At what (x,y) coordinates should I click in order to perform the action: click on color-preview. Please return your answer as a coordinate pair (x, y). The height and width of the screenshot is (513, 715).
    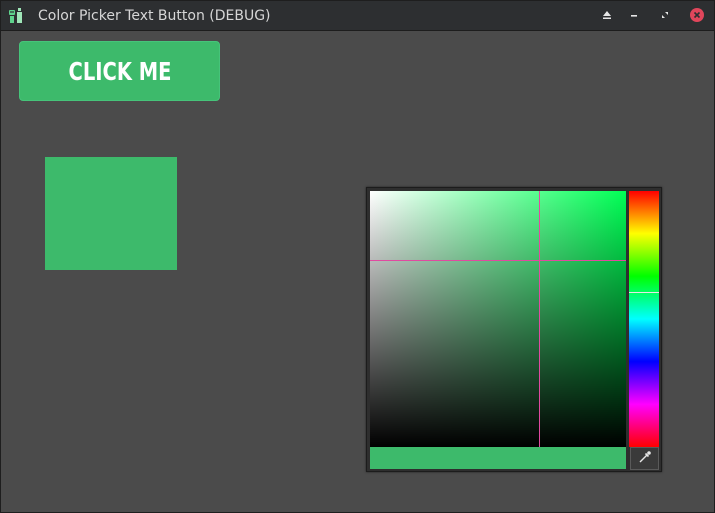
    Looking at the image, I should click on (498, 458).